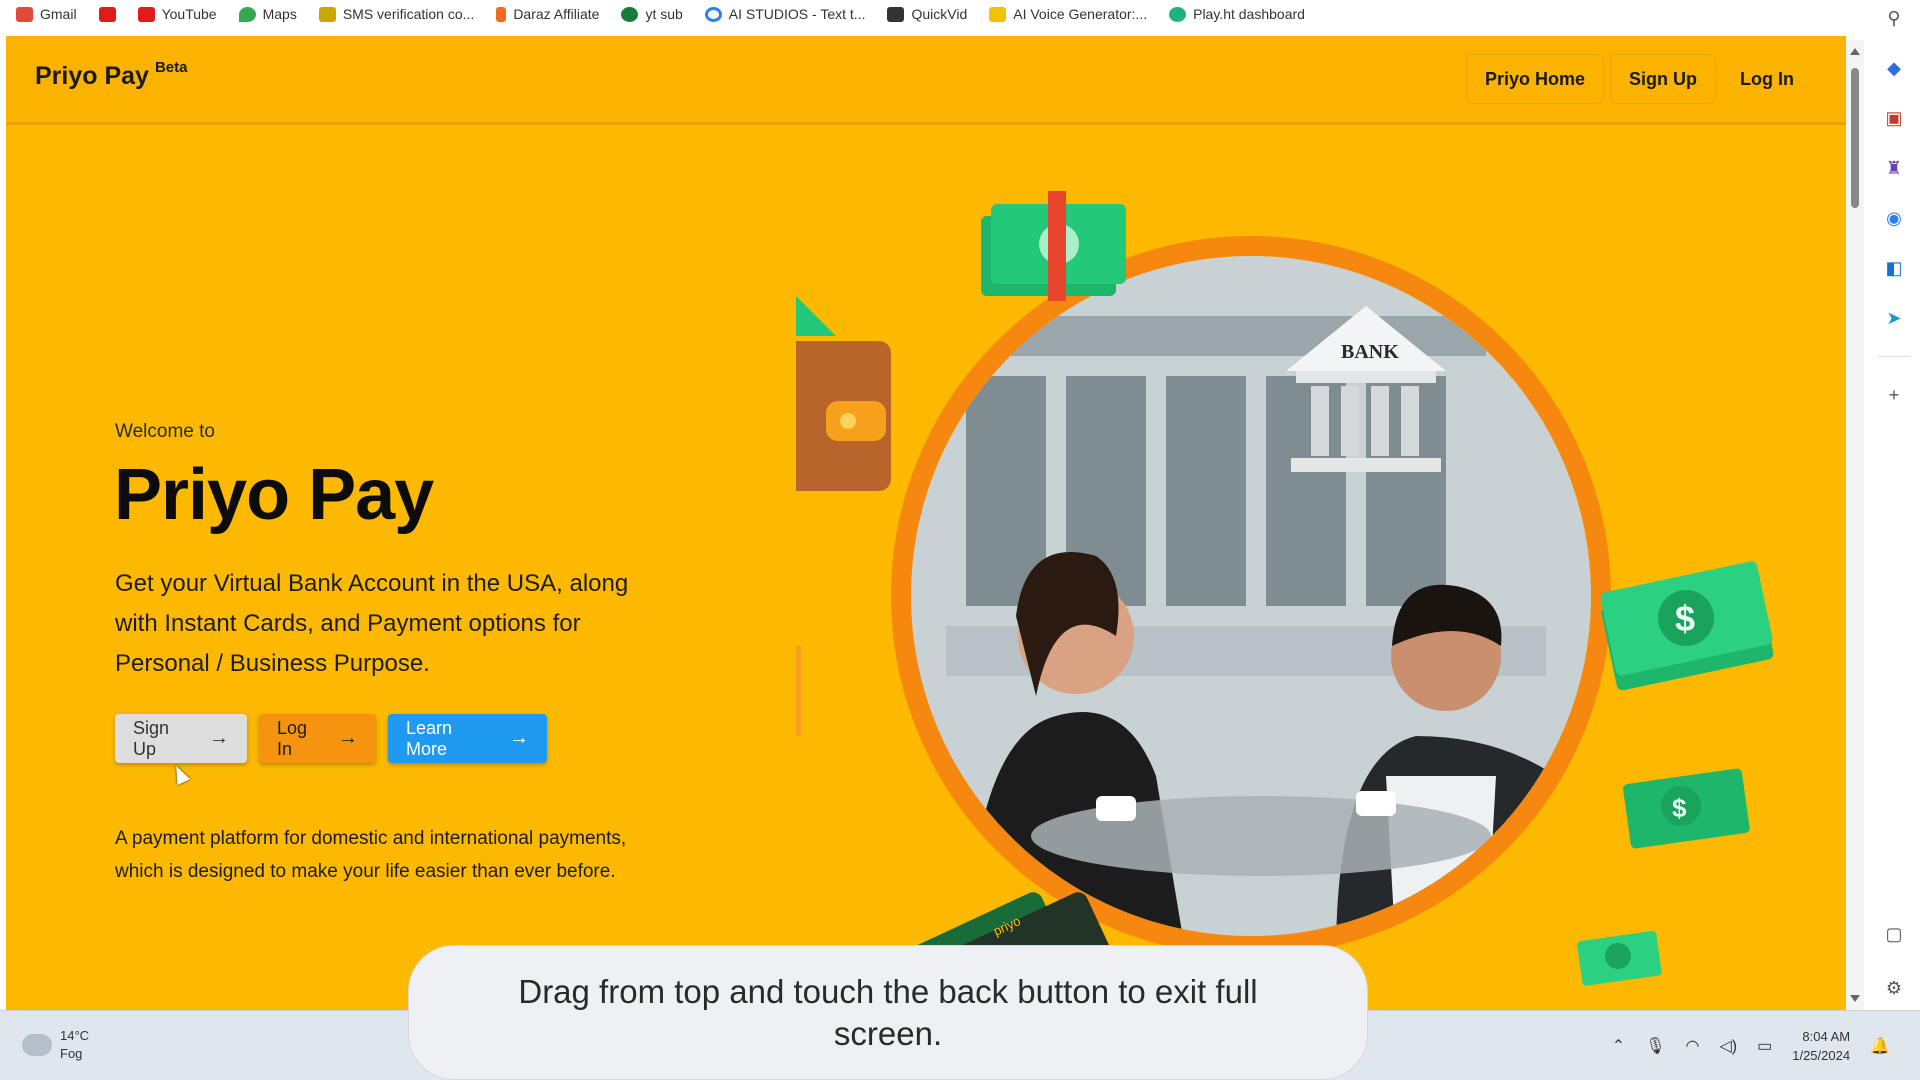 Image resolution: width=1920 pixels, height=1080 pixels. Describe the element at coordinates (75, 1035) in the screenshot. I see `weather-temp: 14°C` at that location.